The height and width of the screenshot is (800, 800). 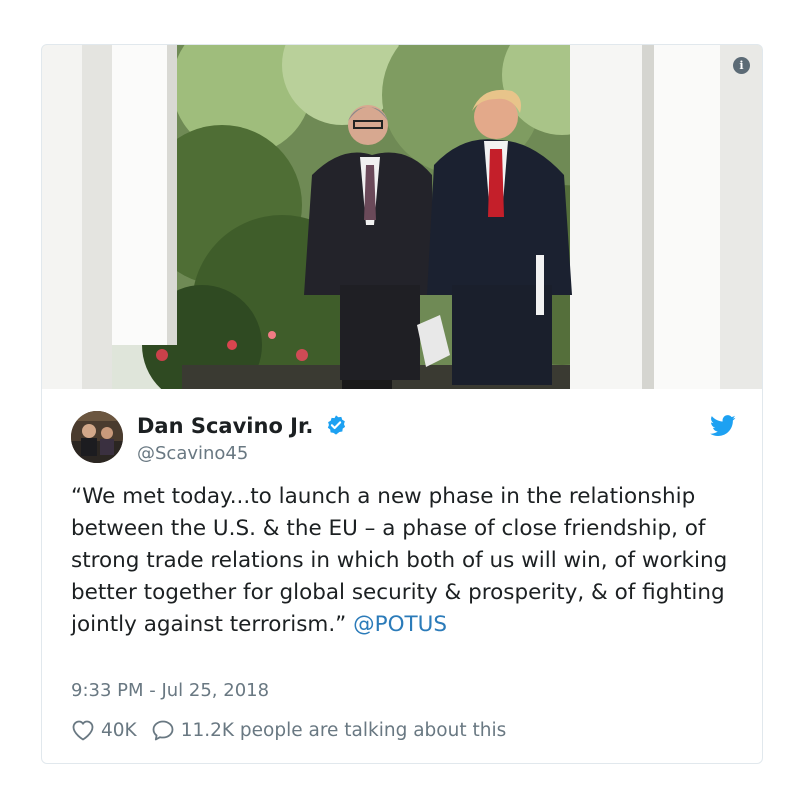 I want to click on author-name: Dan Scavino Jr., so click(x=242, y=427).